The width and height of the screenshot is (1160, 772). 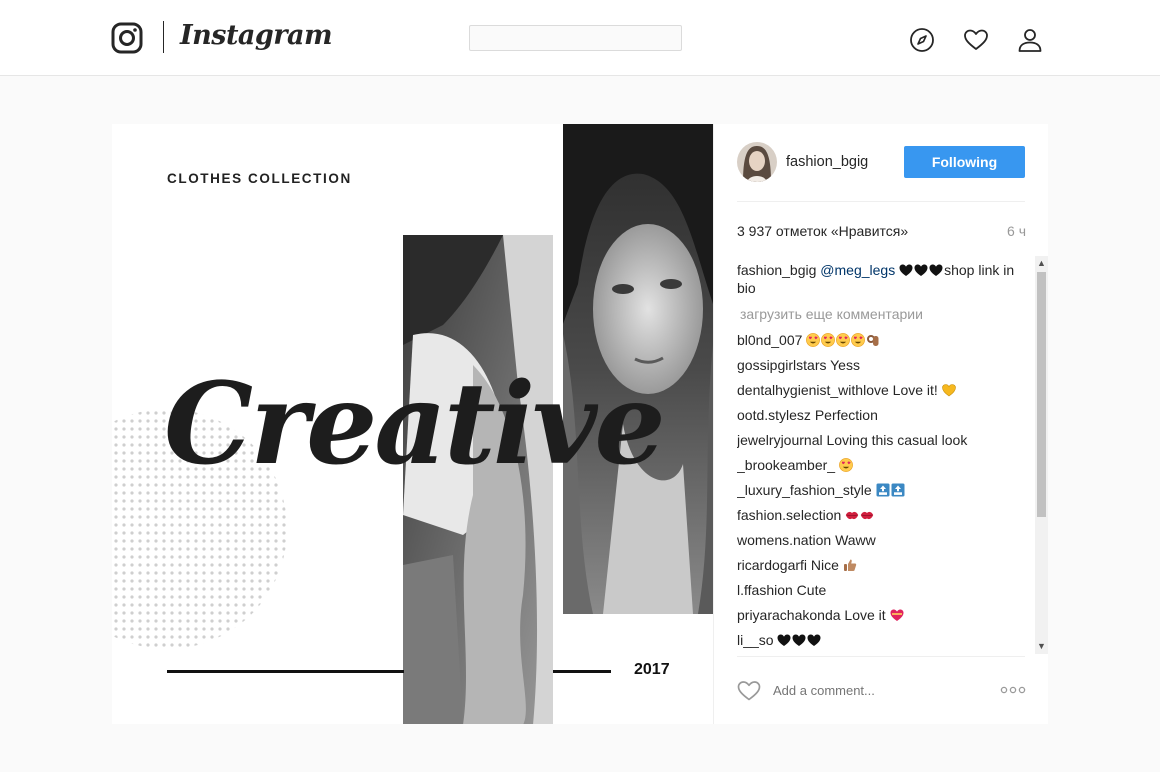 I want to click on avatar, so click(x=757, y=162).